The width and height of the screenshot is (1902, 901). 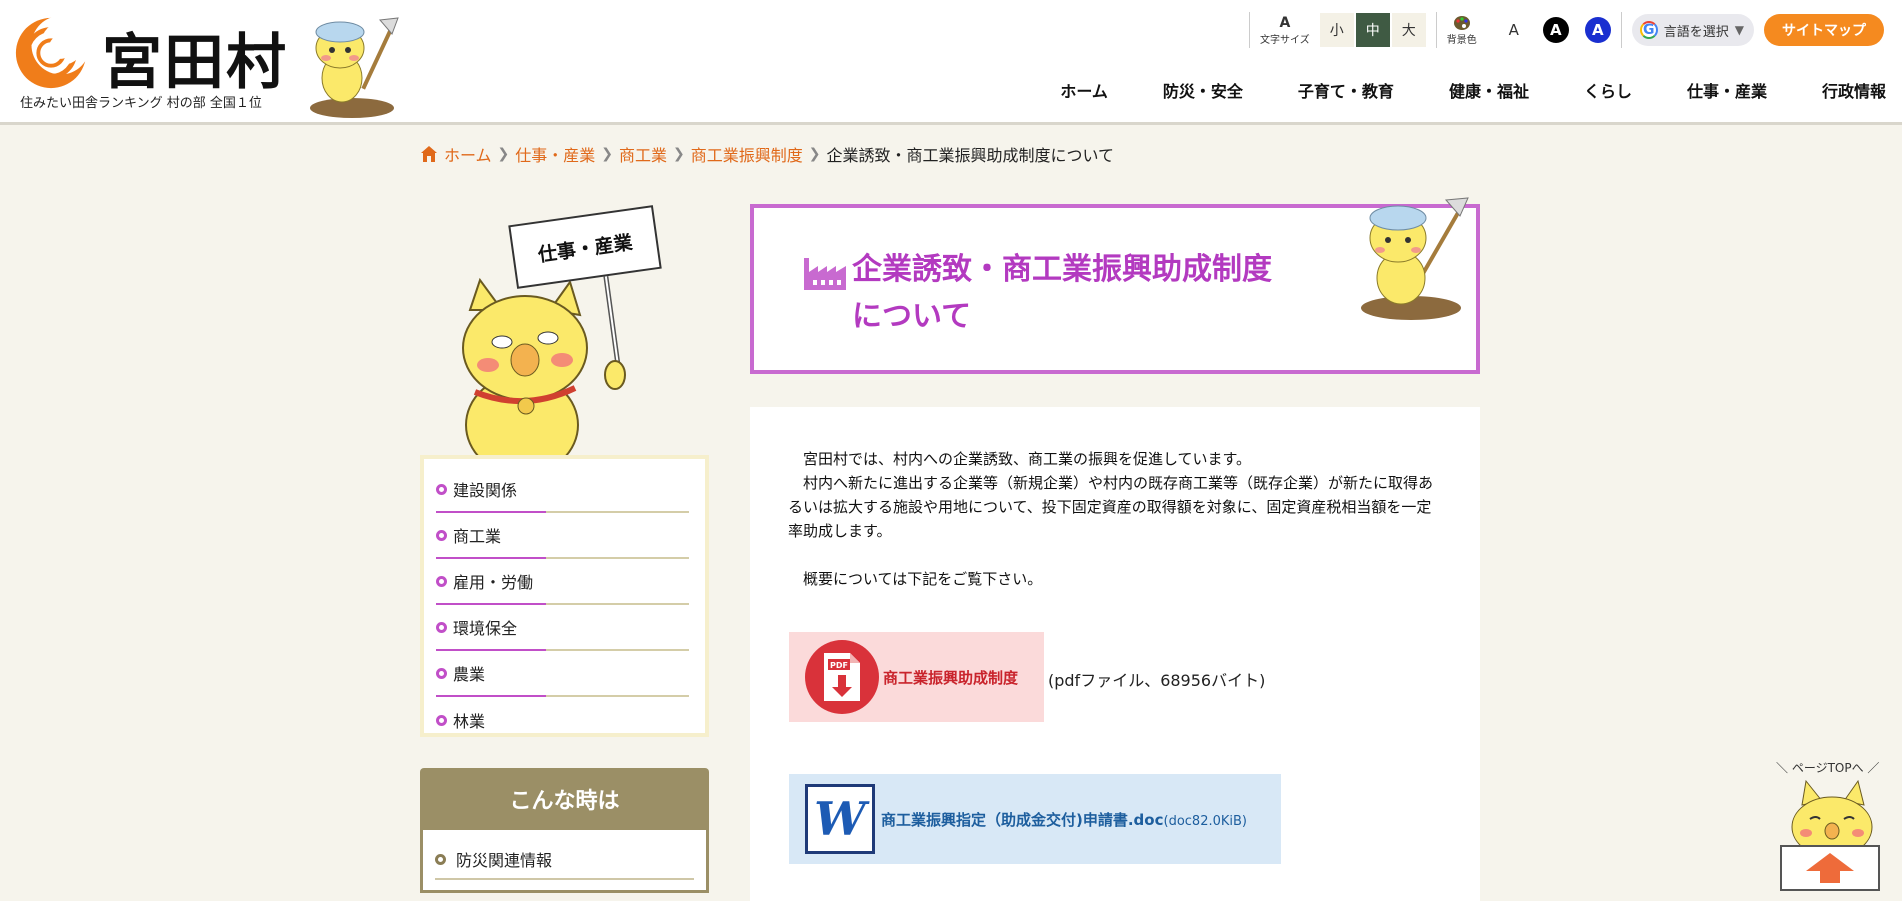 I want to click on sidebar-item-environment: 環境保全, so click(x=562, y=628).